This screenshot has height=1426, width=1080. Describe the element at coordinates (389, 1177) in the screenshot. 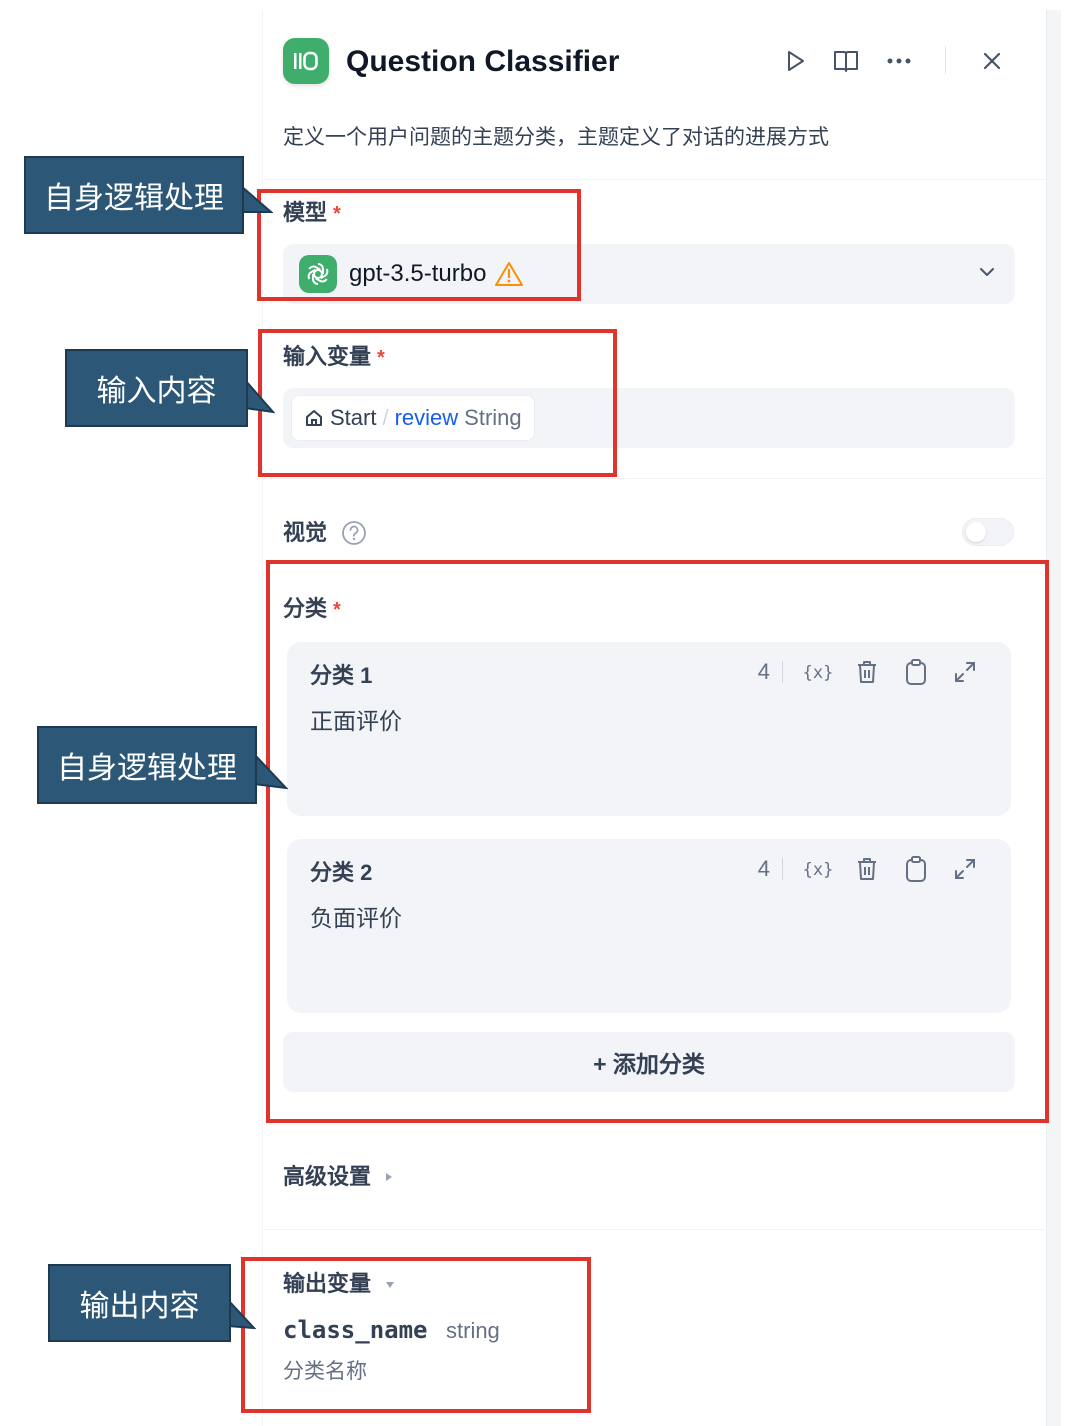

I see `caret-right-icon` at that location.